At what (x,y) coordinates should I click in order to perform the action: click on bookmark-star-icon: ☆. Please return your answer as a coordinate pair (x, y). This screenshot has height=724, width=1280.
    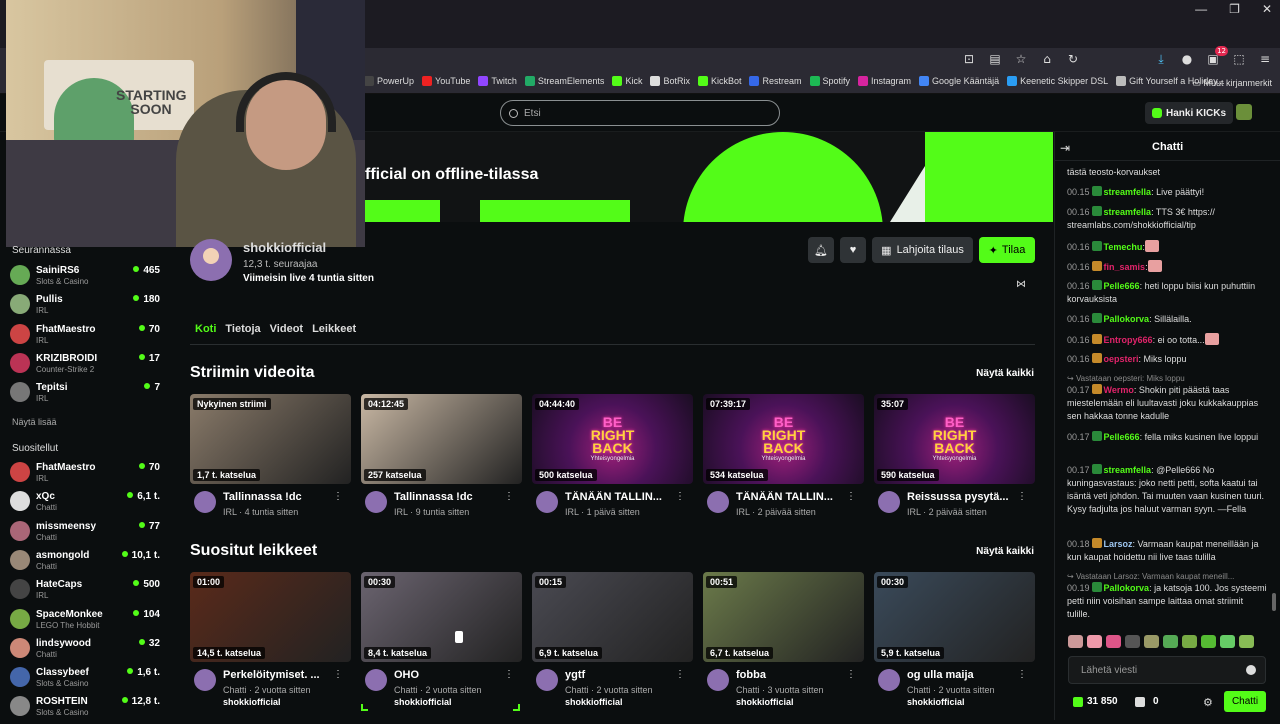
    Looking at the image, I should click on (1021, 59).